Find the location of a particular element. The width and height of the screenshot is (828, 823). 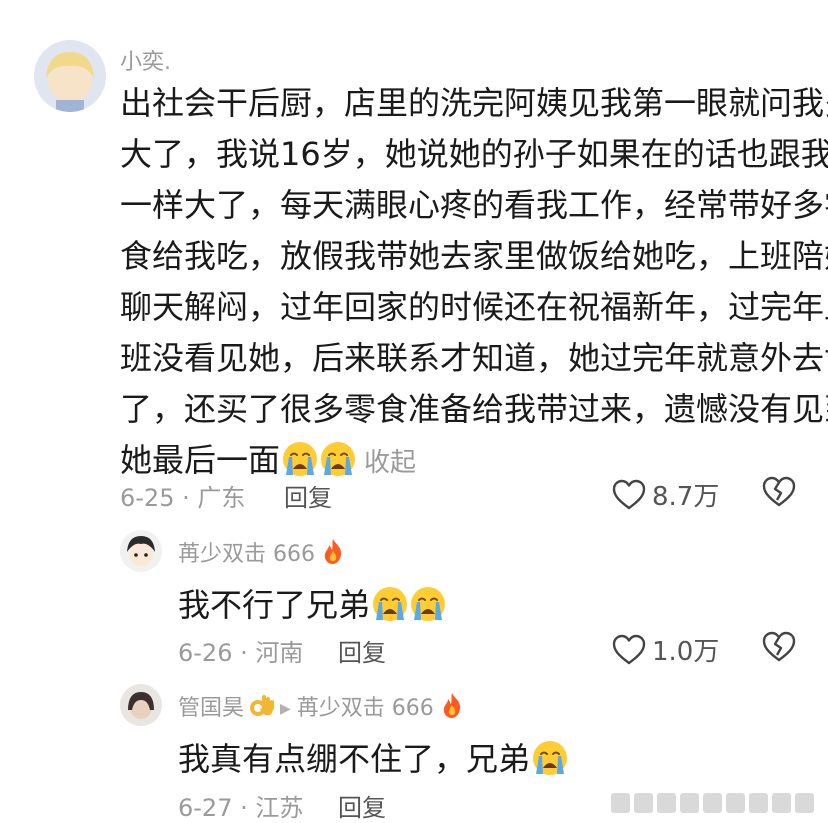

username: 小奕. is located at coordinates (145, 60).